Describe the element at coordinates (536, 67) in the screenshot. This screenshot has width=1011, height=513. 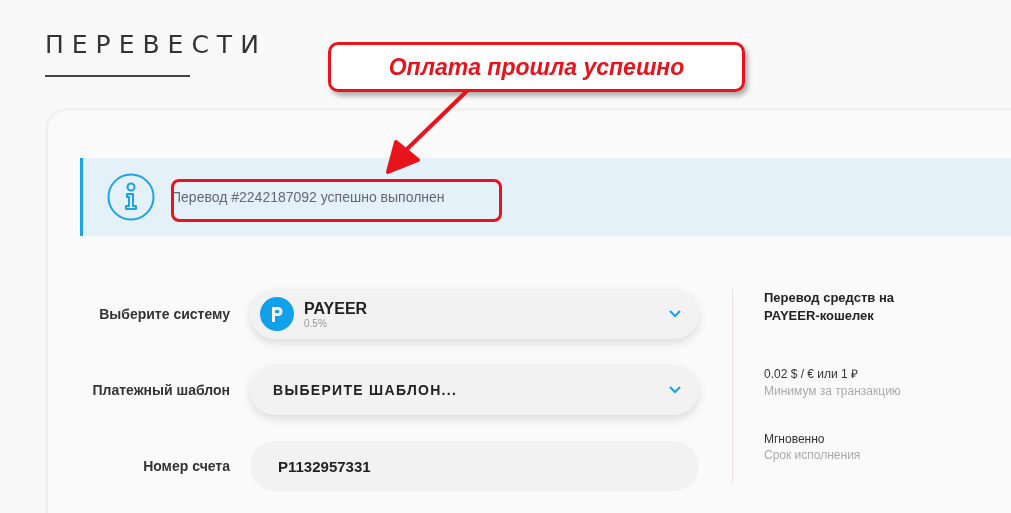
I see `annotation-callout: Оплата прошла успешно` at that location.